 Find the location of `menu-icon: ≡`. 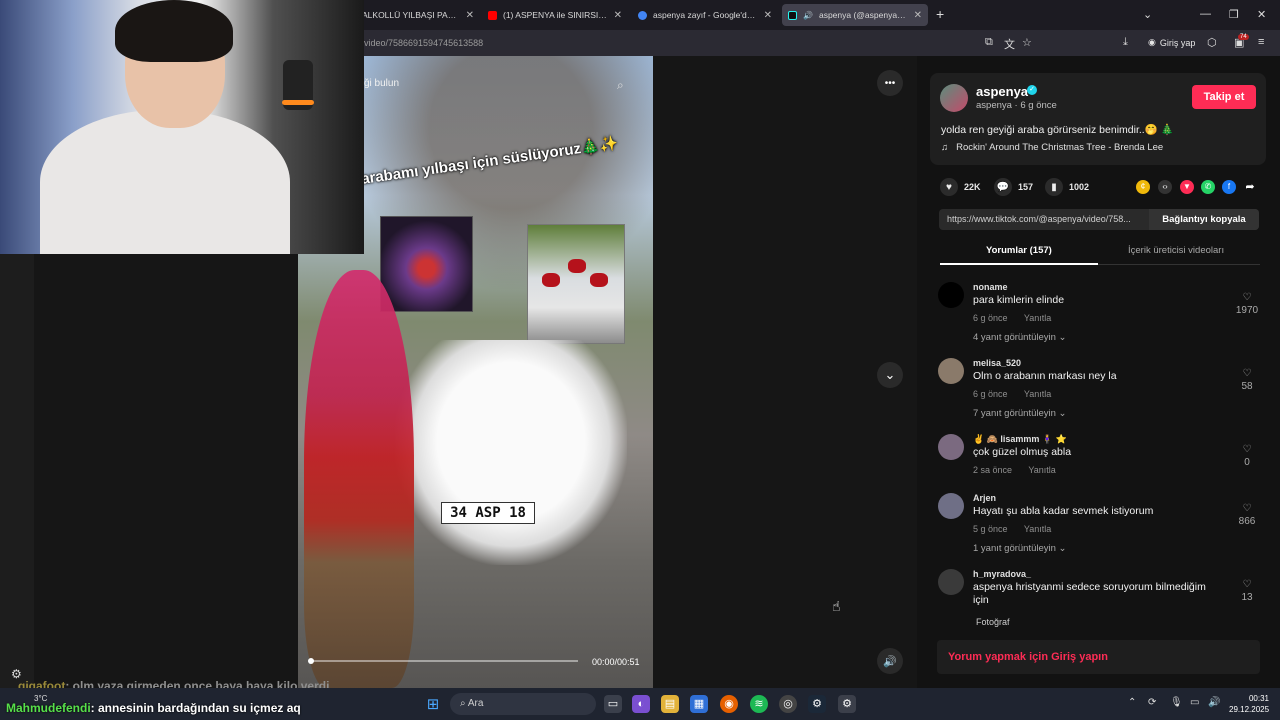

menu-icon: ≡ is located at coordinates (1261, 42).